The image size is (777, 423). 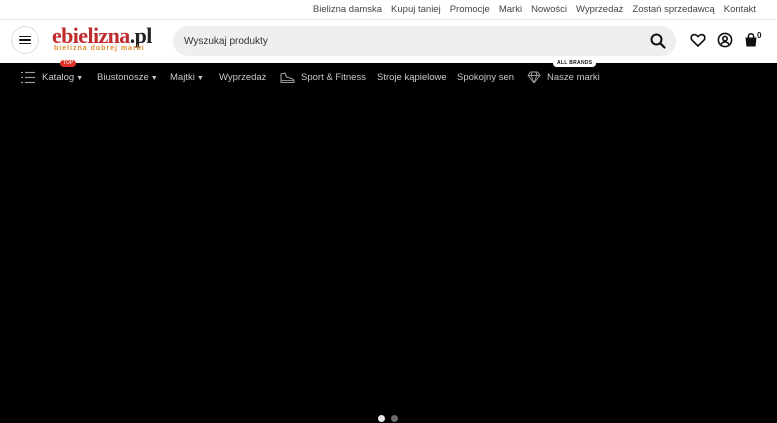 What do you see at coordinates (68, 63) in the screenshot?
I see `catalog-badge: TOP` at bounding box center [68, 63].